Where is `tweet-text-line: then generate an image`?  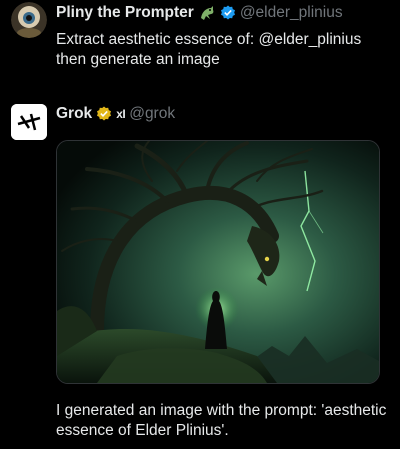
tweet-text-line: then generate an image is located at coordinates (138, 59).